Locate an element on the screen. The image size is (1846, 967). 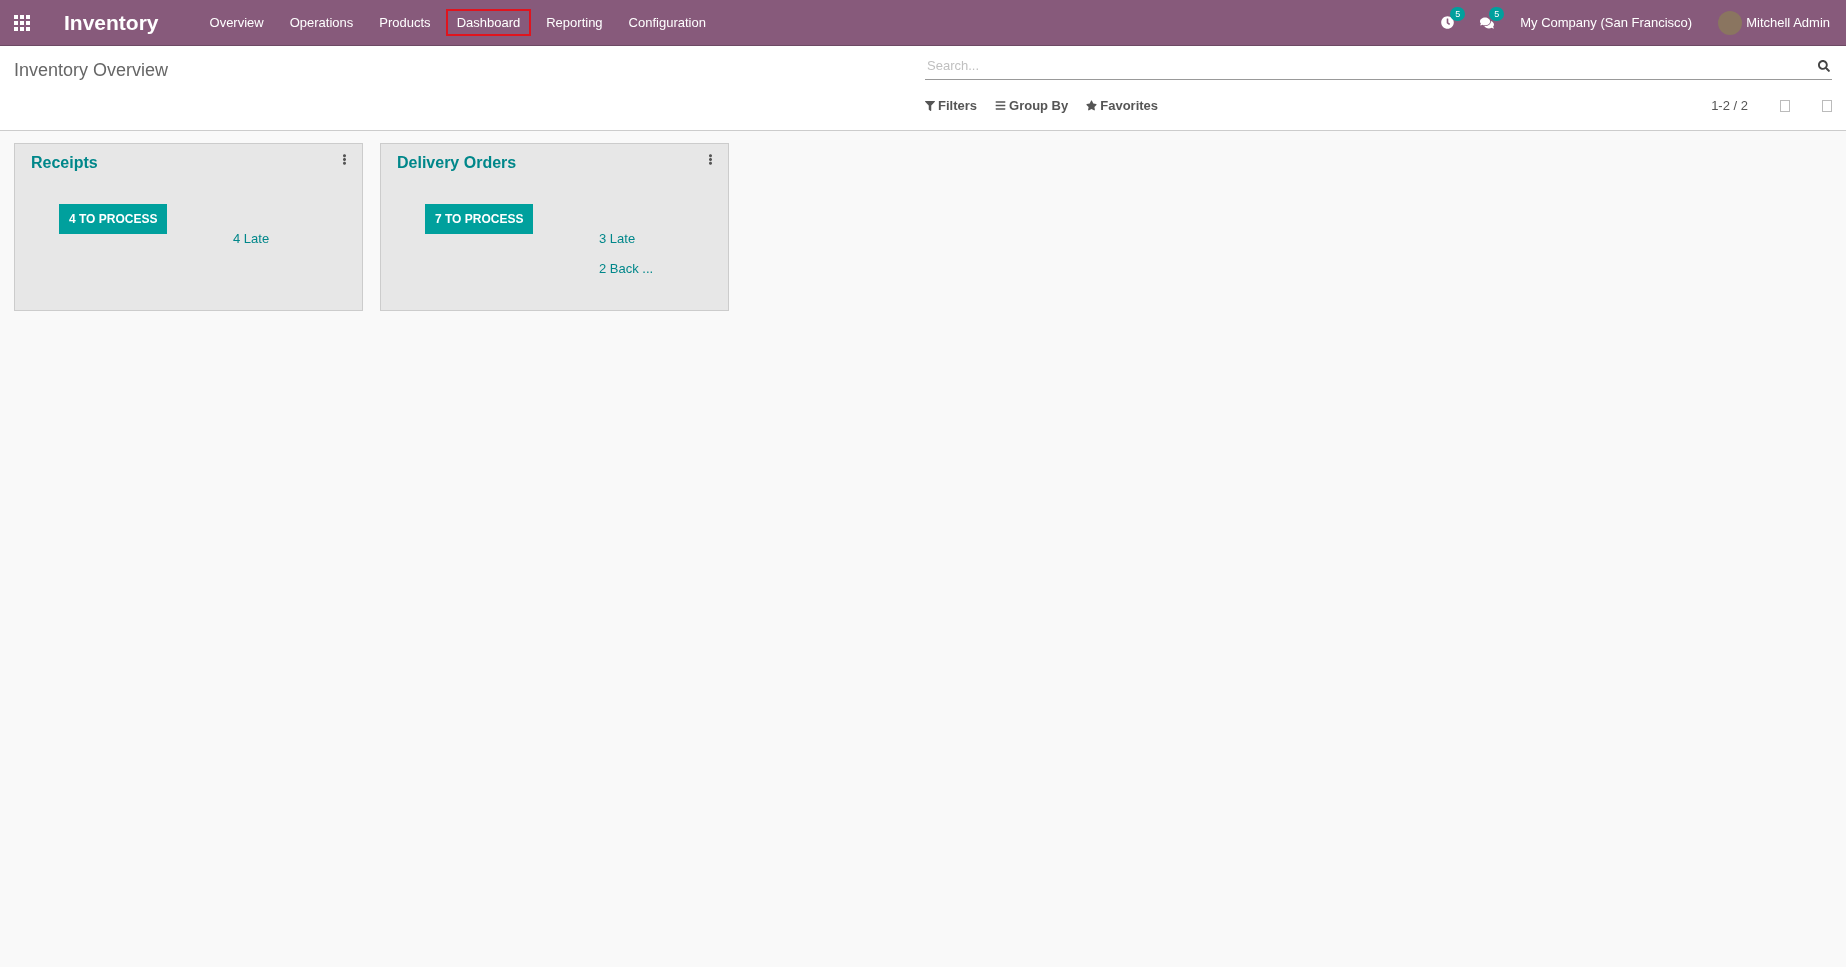
menu-item: Dashboard is located at coordinates (488, 22).